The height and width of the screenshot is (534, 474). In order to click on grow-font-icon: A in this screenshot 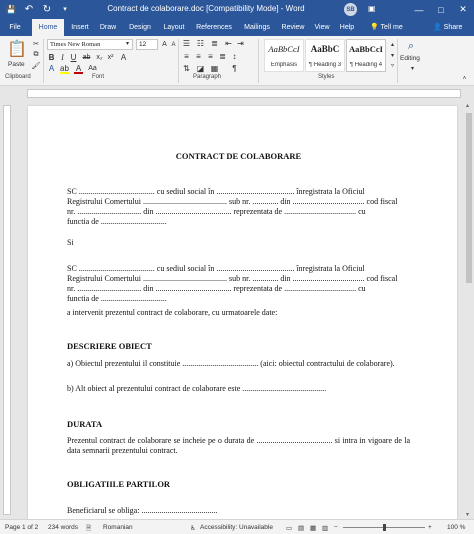, I will do `click(164, 45)`.